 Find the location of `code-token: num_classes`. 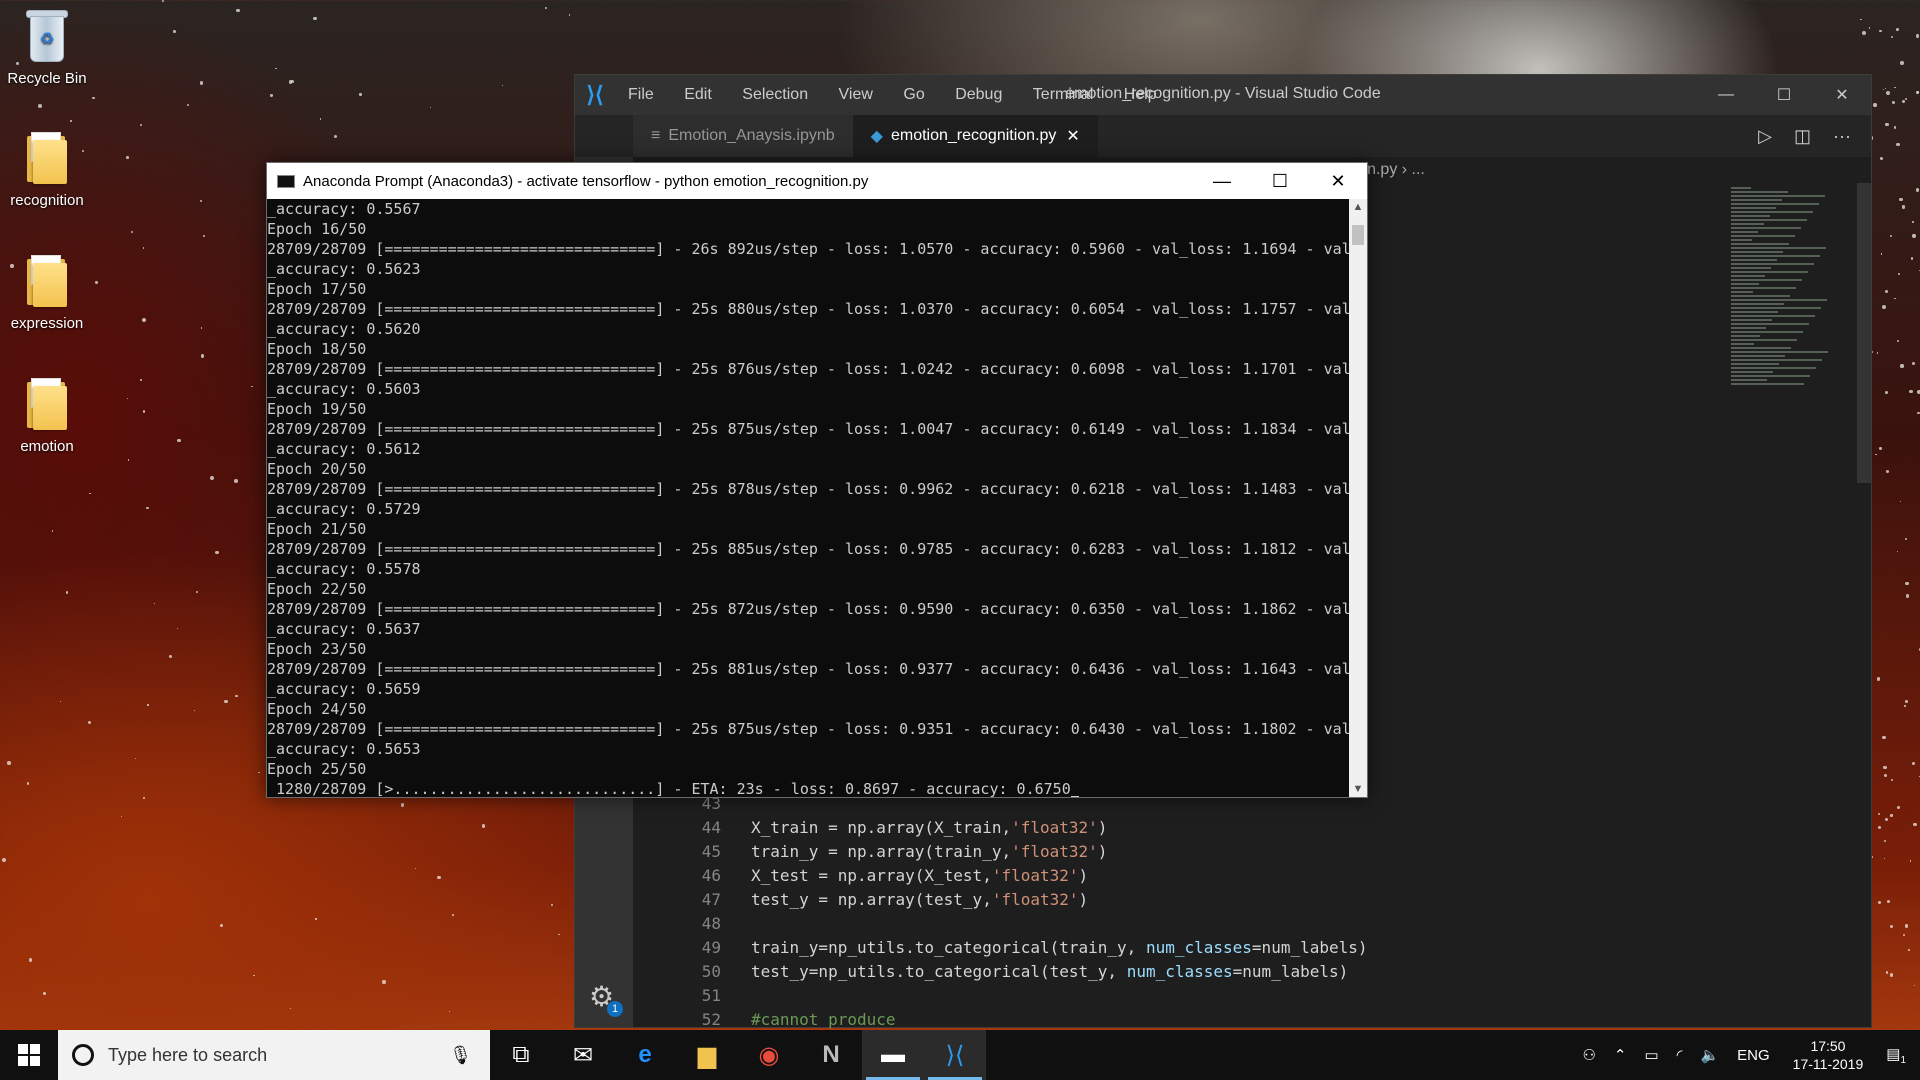

code-token: num_classes is located at coordinates (1198, 947).